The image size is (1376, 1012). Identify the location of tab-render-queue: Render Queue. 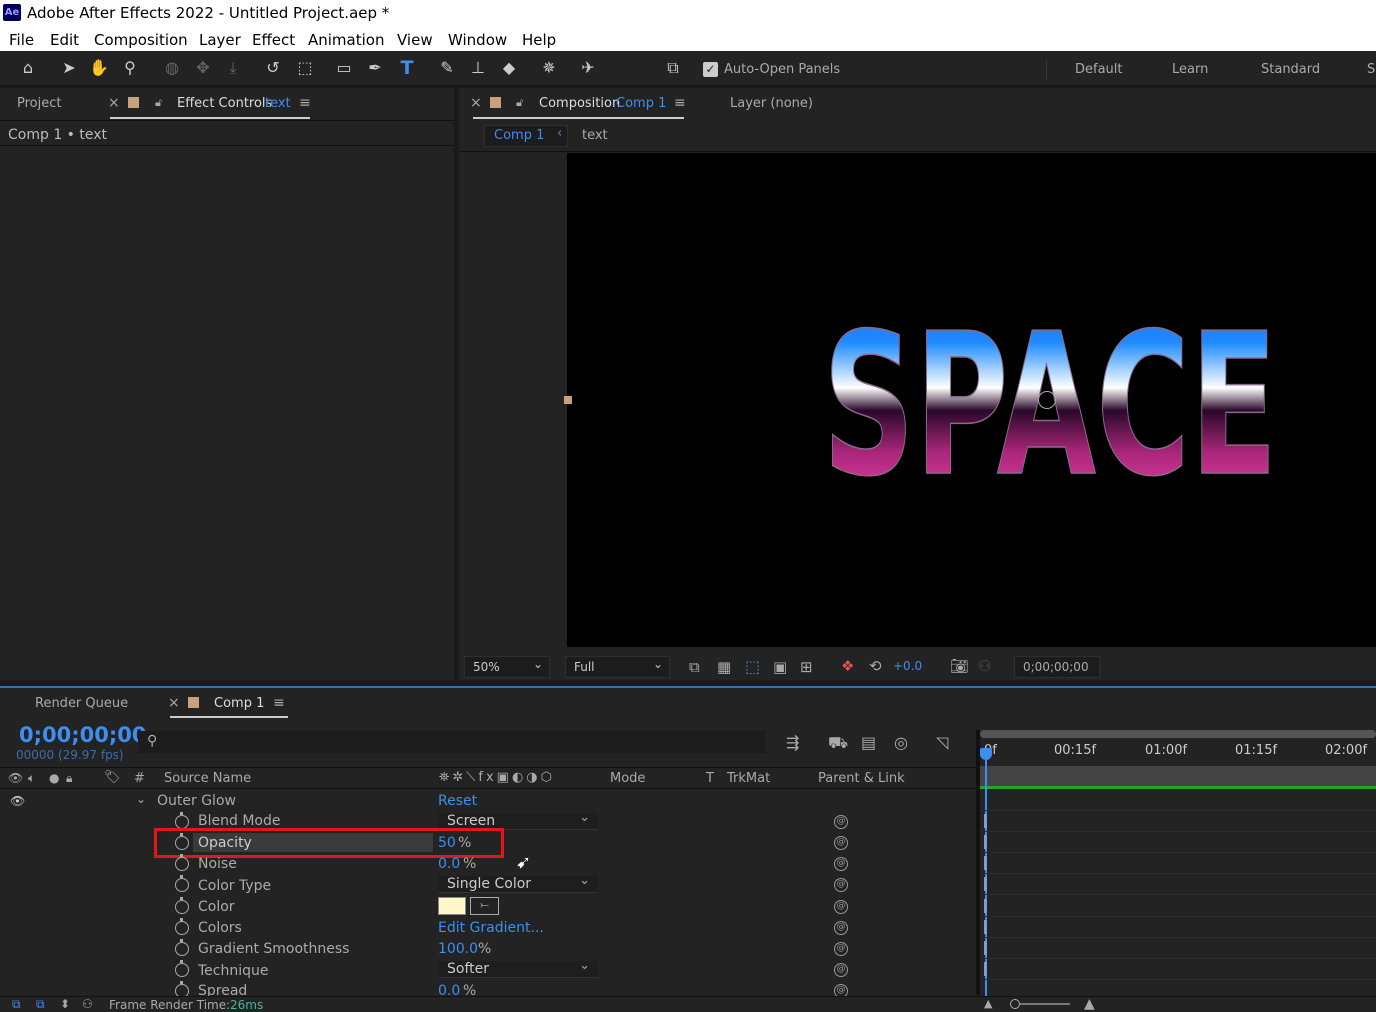
(81, 703).